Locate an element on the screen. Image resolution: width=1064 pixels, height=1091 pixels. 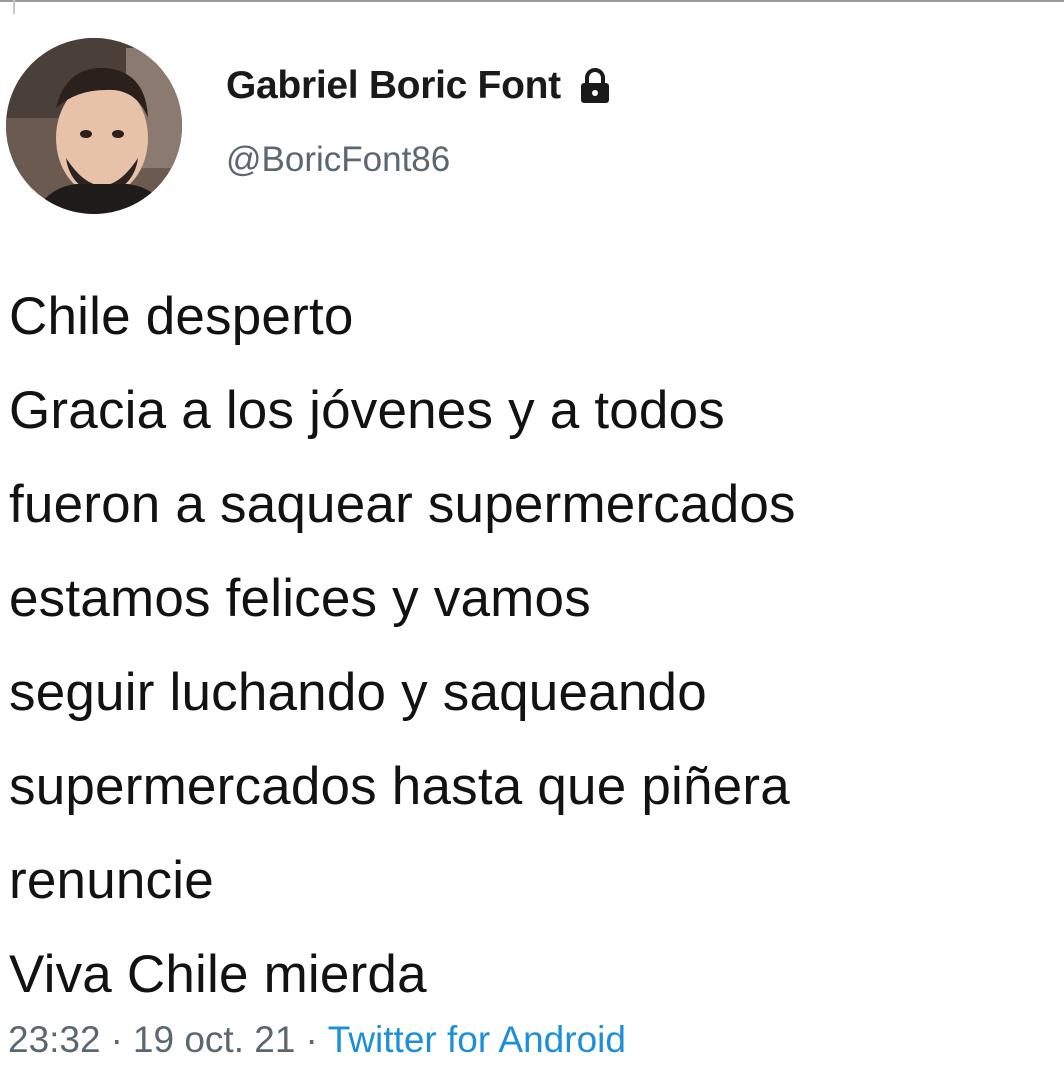
tweet-time: 23:32 is located at coordinates (54, 1039).